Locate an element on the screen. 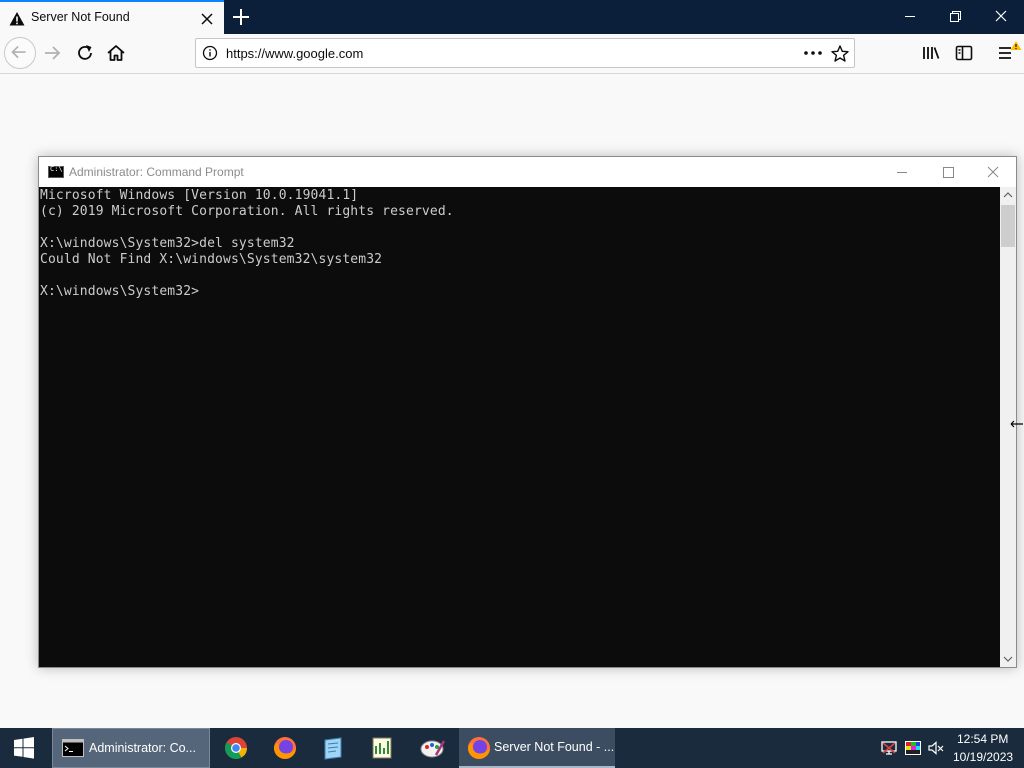 Image resolution: width=1024 pixels, height=768 pixels. color-palette-icon is located at coordinates (913, 748).